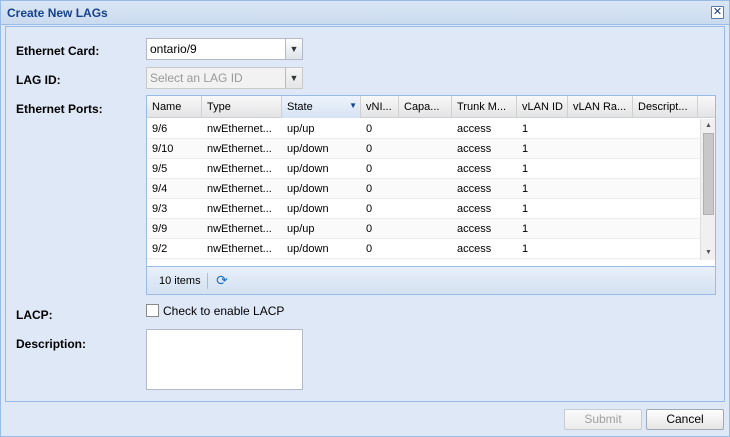  Describe the element at coordinates (708, 174) in the screenshot. I see `scroll-thumb` at that location.